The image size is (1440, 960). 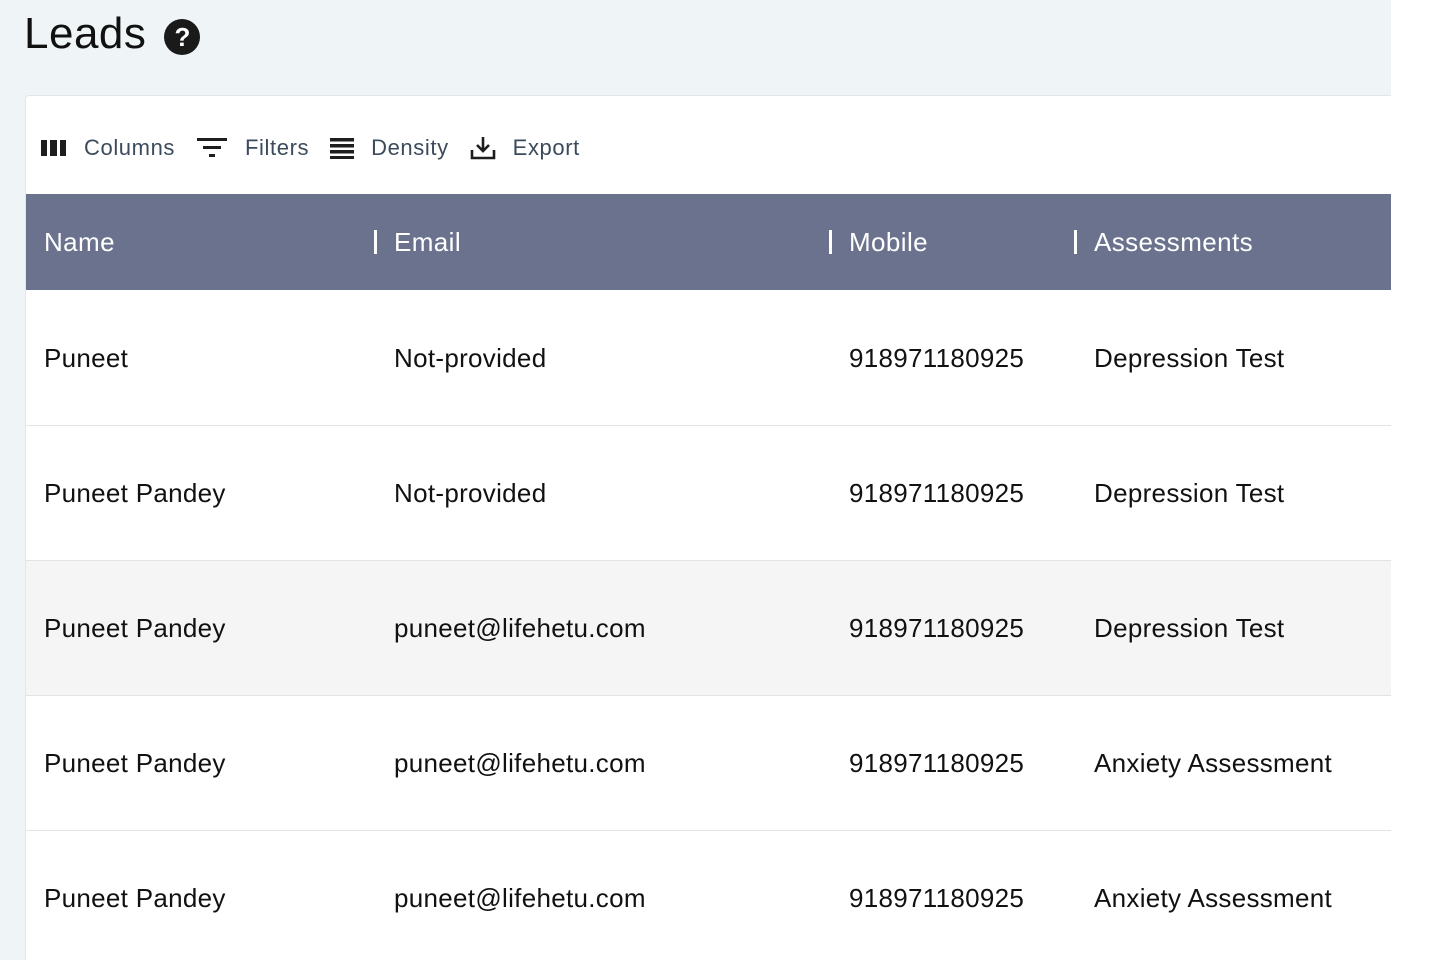 What do you see at coordinates (483, 148) in the screenshot?
I see `download-icon` at bounding box center [483, 148].